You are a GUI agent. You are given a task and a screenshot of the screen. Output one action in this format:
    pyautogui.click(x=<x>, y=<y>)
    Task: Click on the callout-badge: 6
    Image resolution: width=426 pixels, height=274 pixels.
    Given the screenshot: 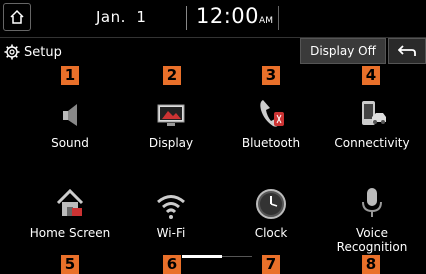 What is the action you would take?
    pyautogui.click(x=172, y=264)
    